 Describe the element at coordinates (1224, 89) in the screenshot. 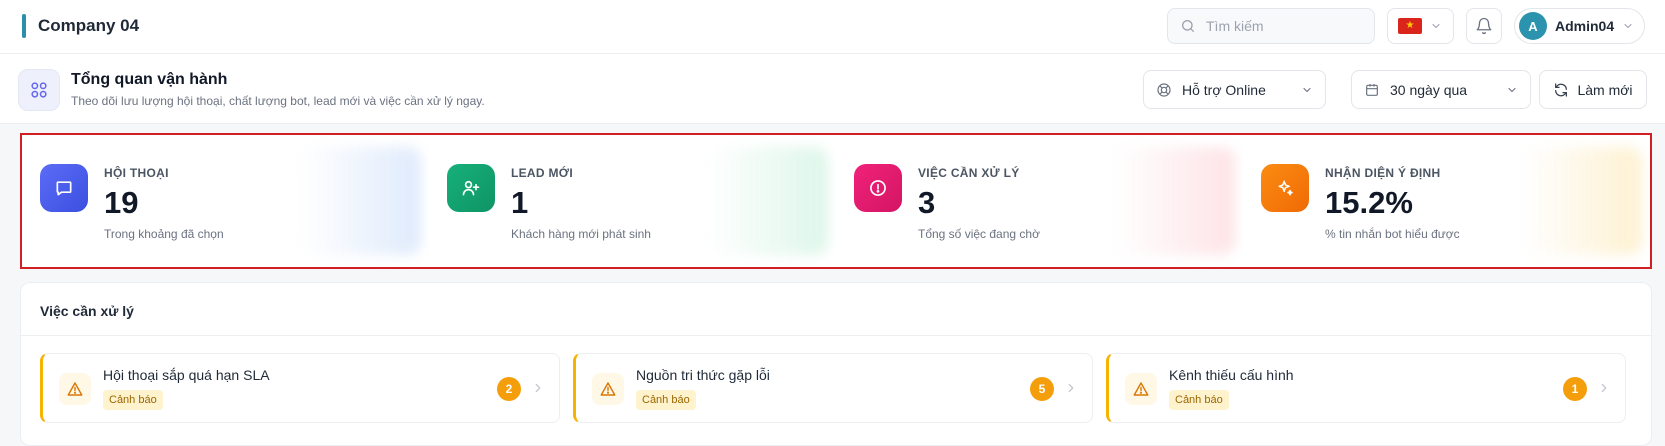

I see `support-mode-label: Hỗ trợ Online` at that location.